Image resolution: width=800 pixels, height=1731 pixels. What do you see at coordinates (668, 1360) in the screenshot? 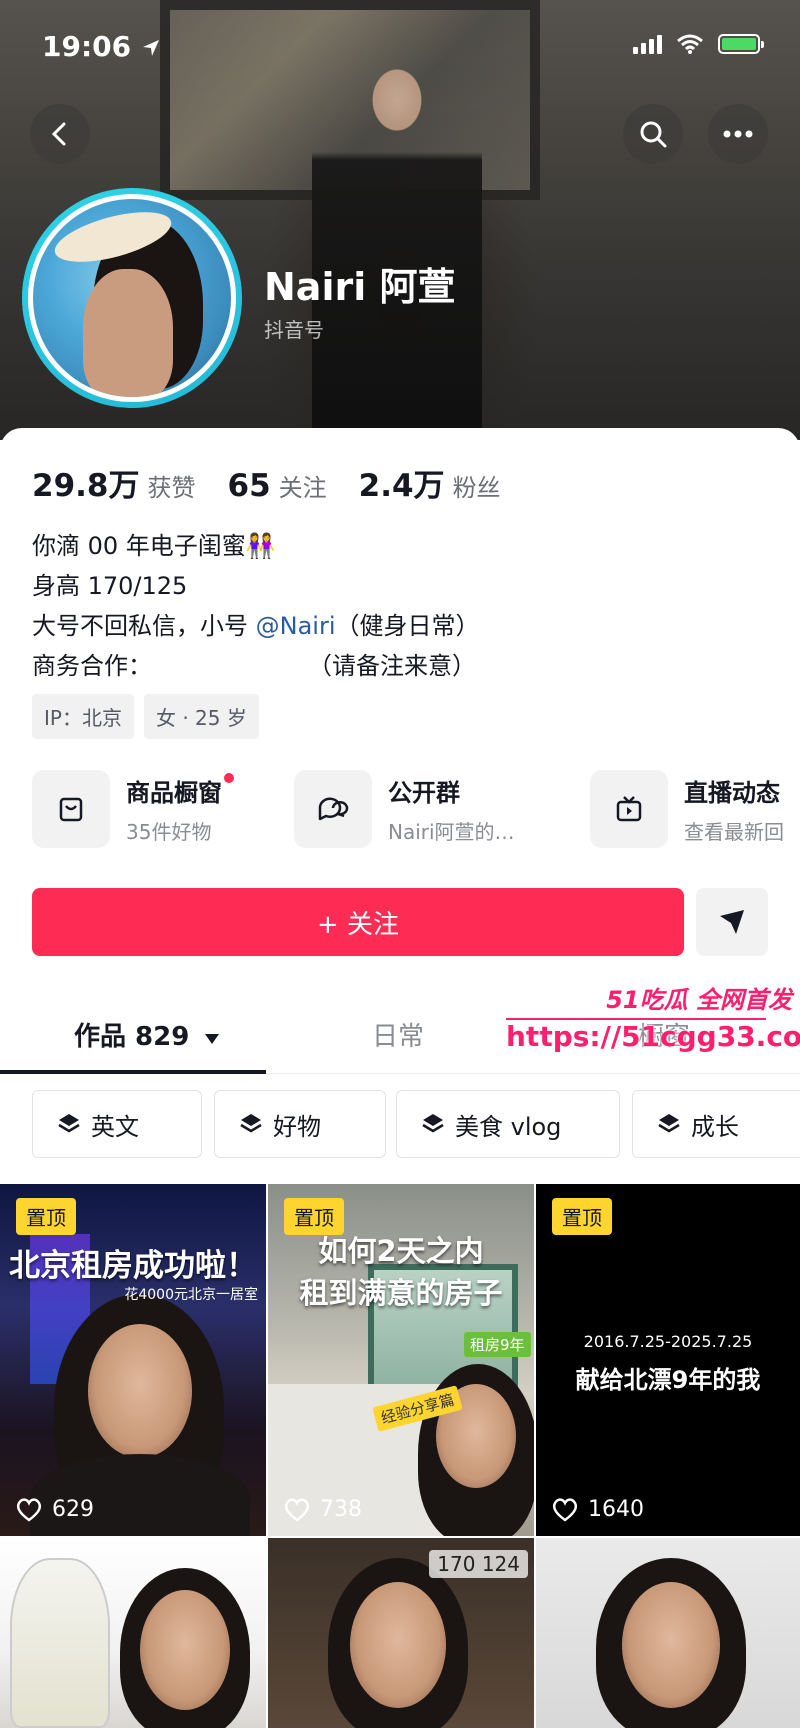
I see `video-thumbnail: 2016.7.25-2025.7.25 献给北漂9年的我 置顶 1640` at bounding box center [668, 1360].